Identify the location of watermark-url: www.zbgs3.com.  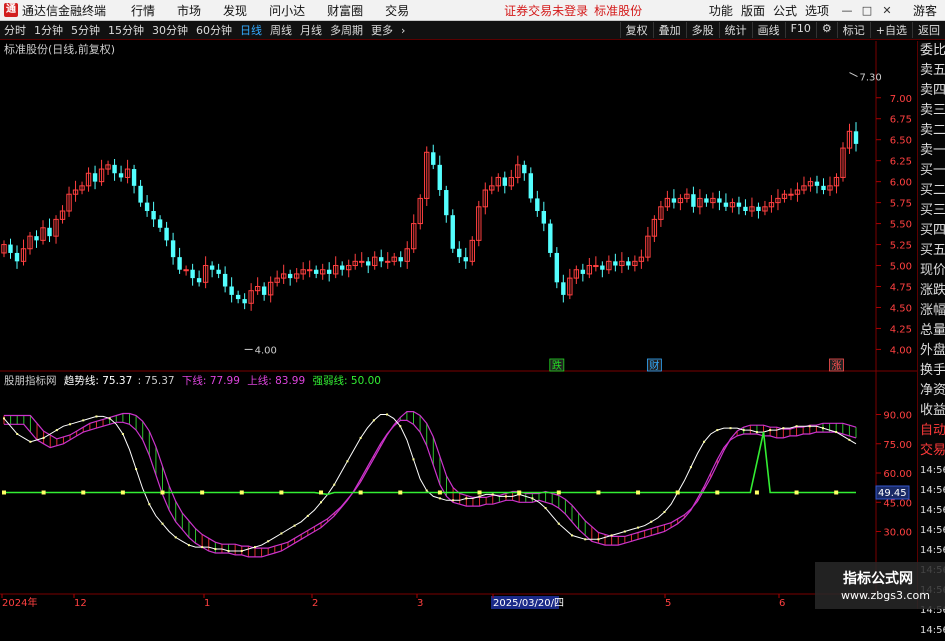
(885, 595).